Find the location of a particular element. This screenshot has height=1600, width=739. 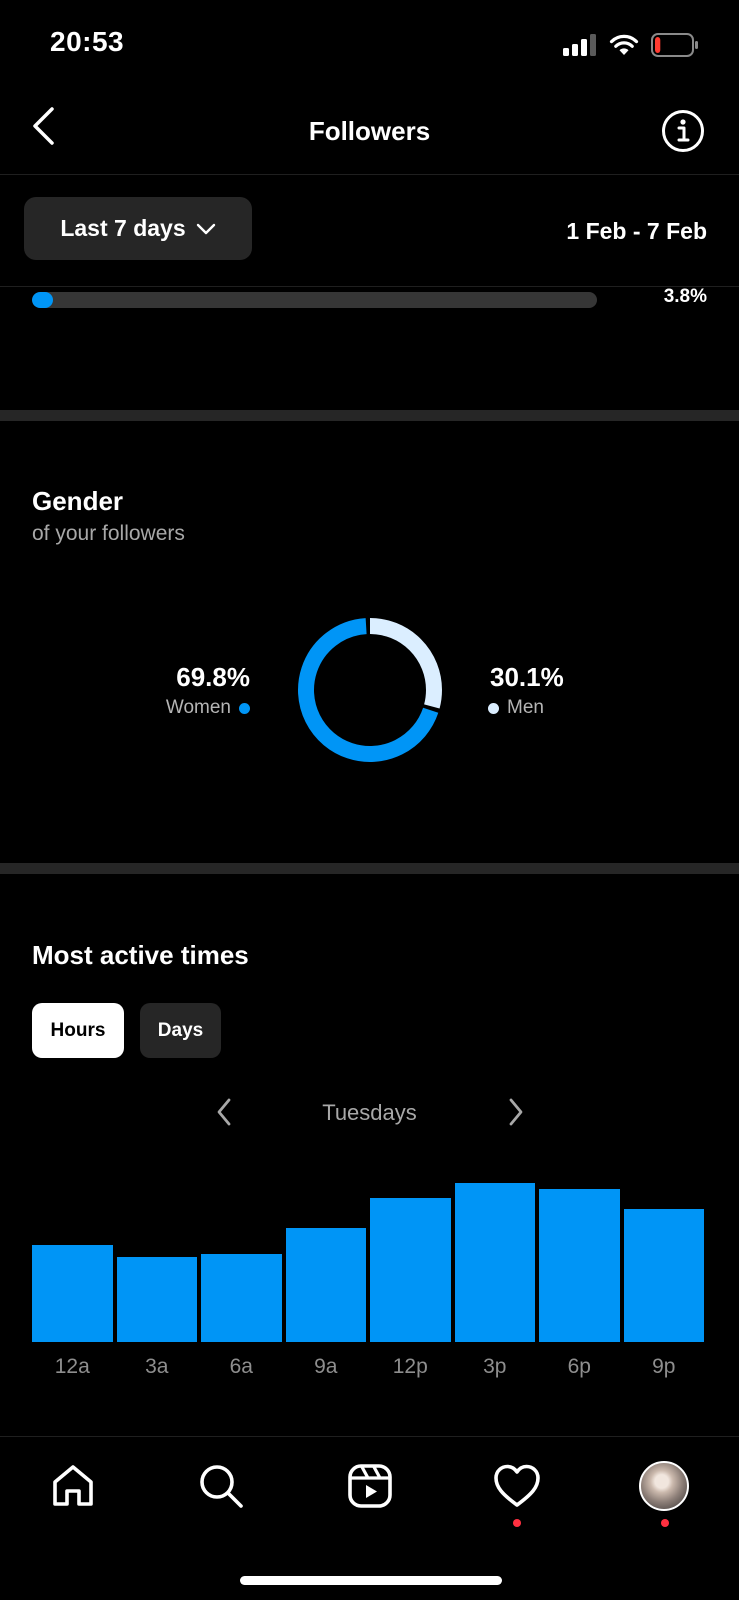

reels-icon is located at coordinates (370, 1486).